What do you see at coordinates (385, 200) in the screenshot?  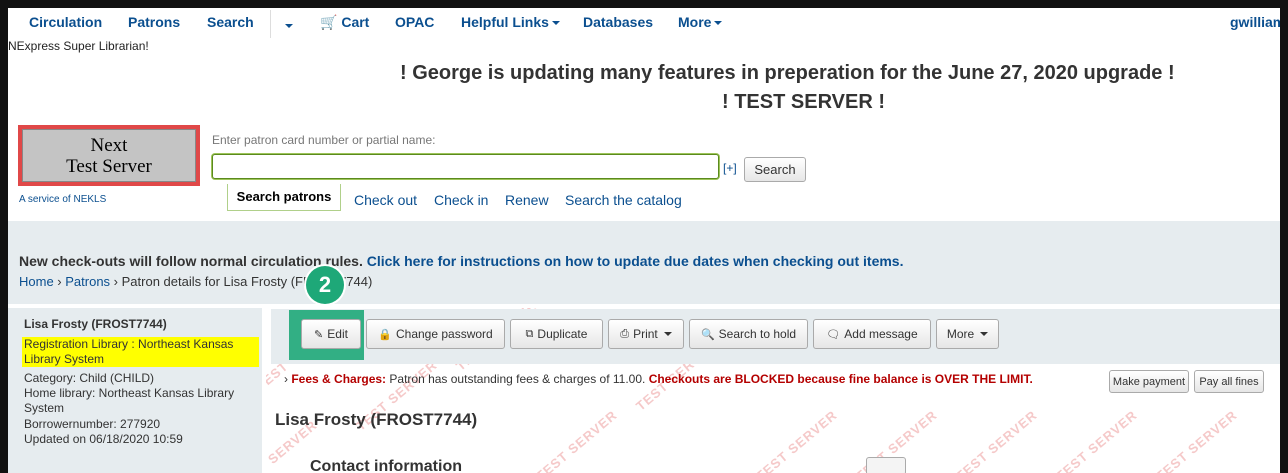 I see `tab-check-out: Check out` at bounding box center [385, 200].